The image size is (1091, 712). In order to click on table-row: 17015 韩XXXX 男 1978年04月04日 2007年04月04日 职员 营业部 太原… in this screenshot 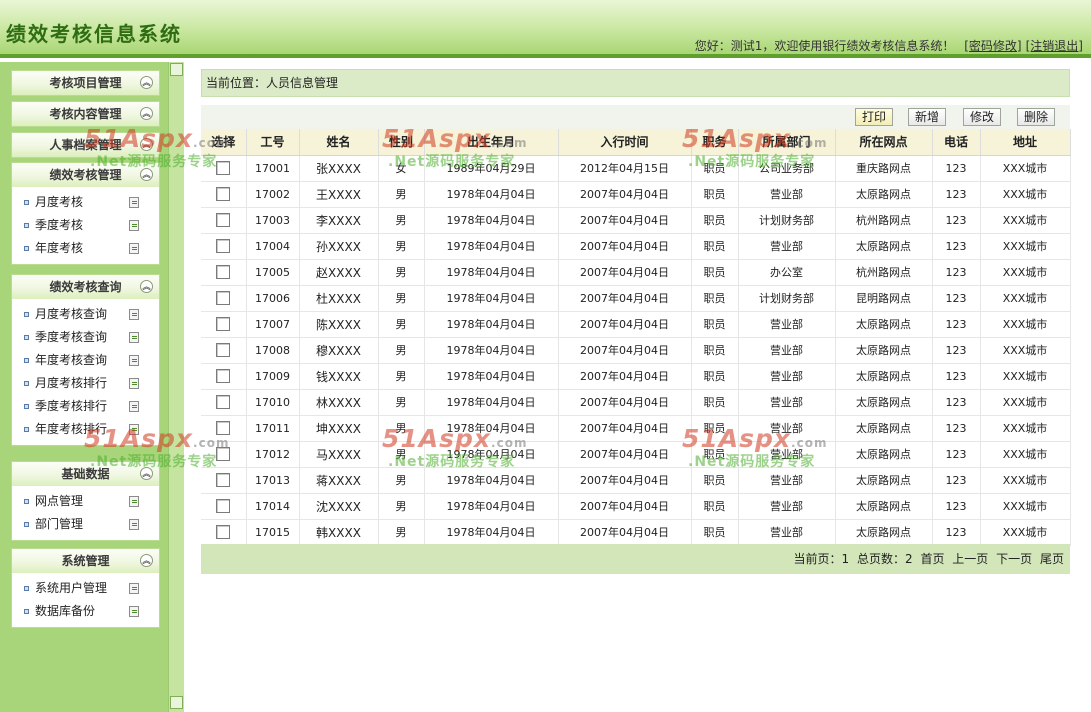, I will do `click(636, 532)`.